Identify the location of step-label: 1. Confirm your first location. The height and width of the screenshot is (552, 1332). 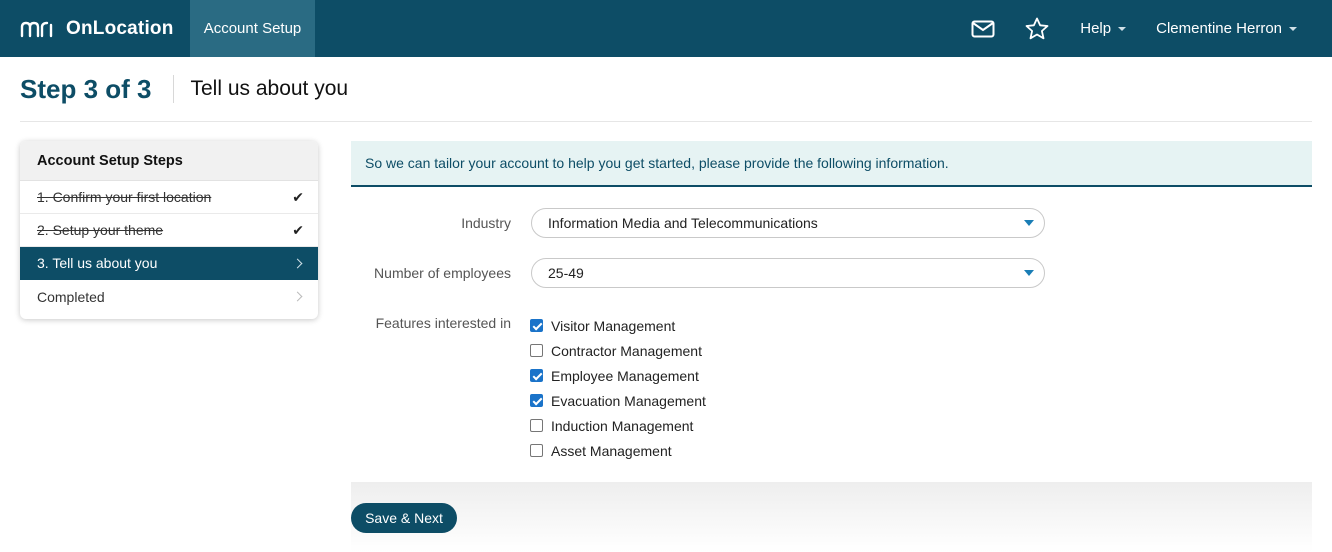
(124, 197).